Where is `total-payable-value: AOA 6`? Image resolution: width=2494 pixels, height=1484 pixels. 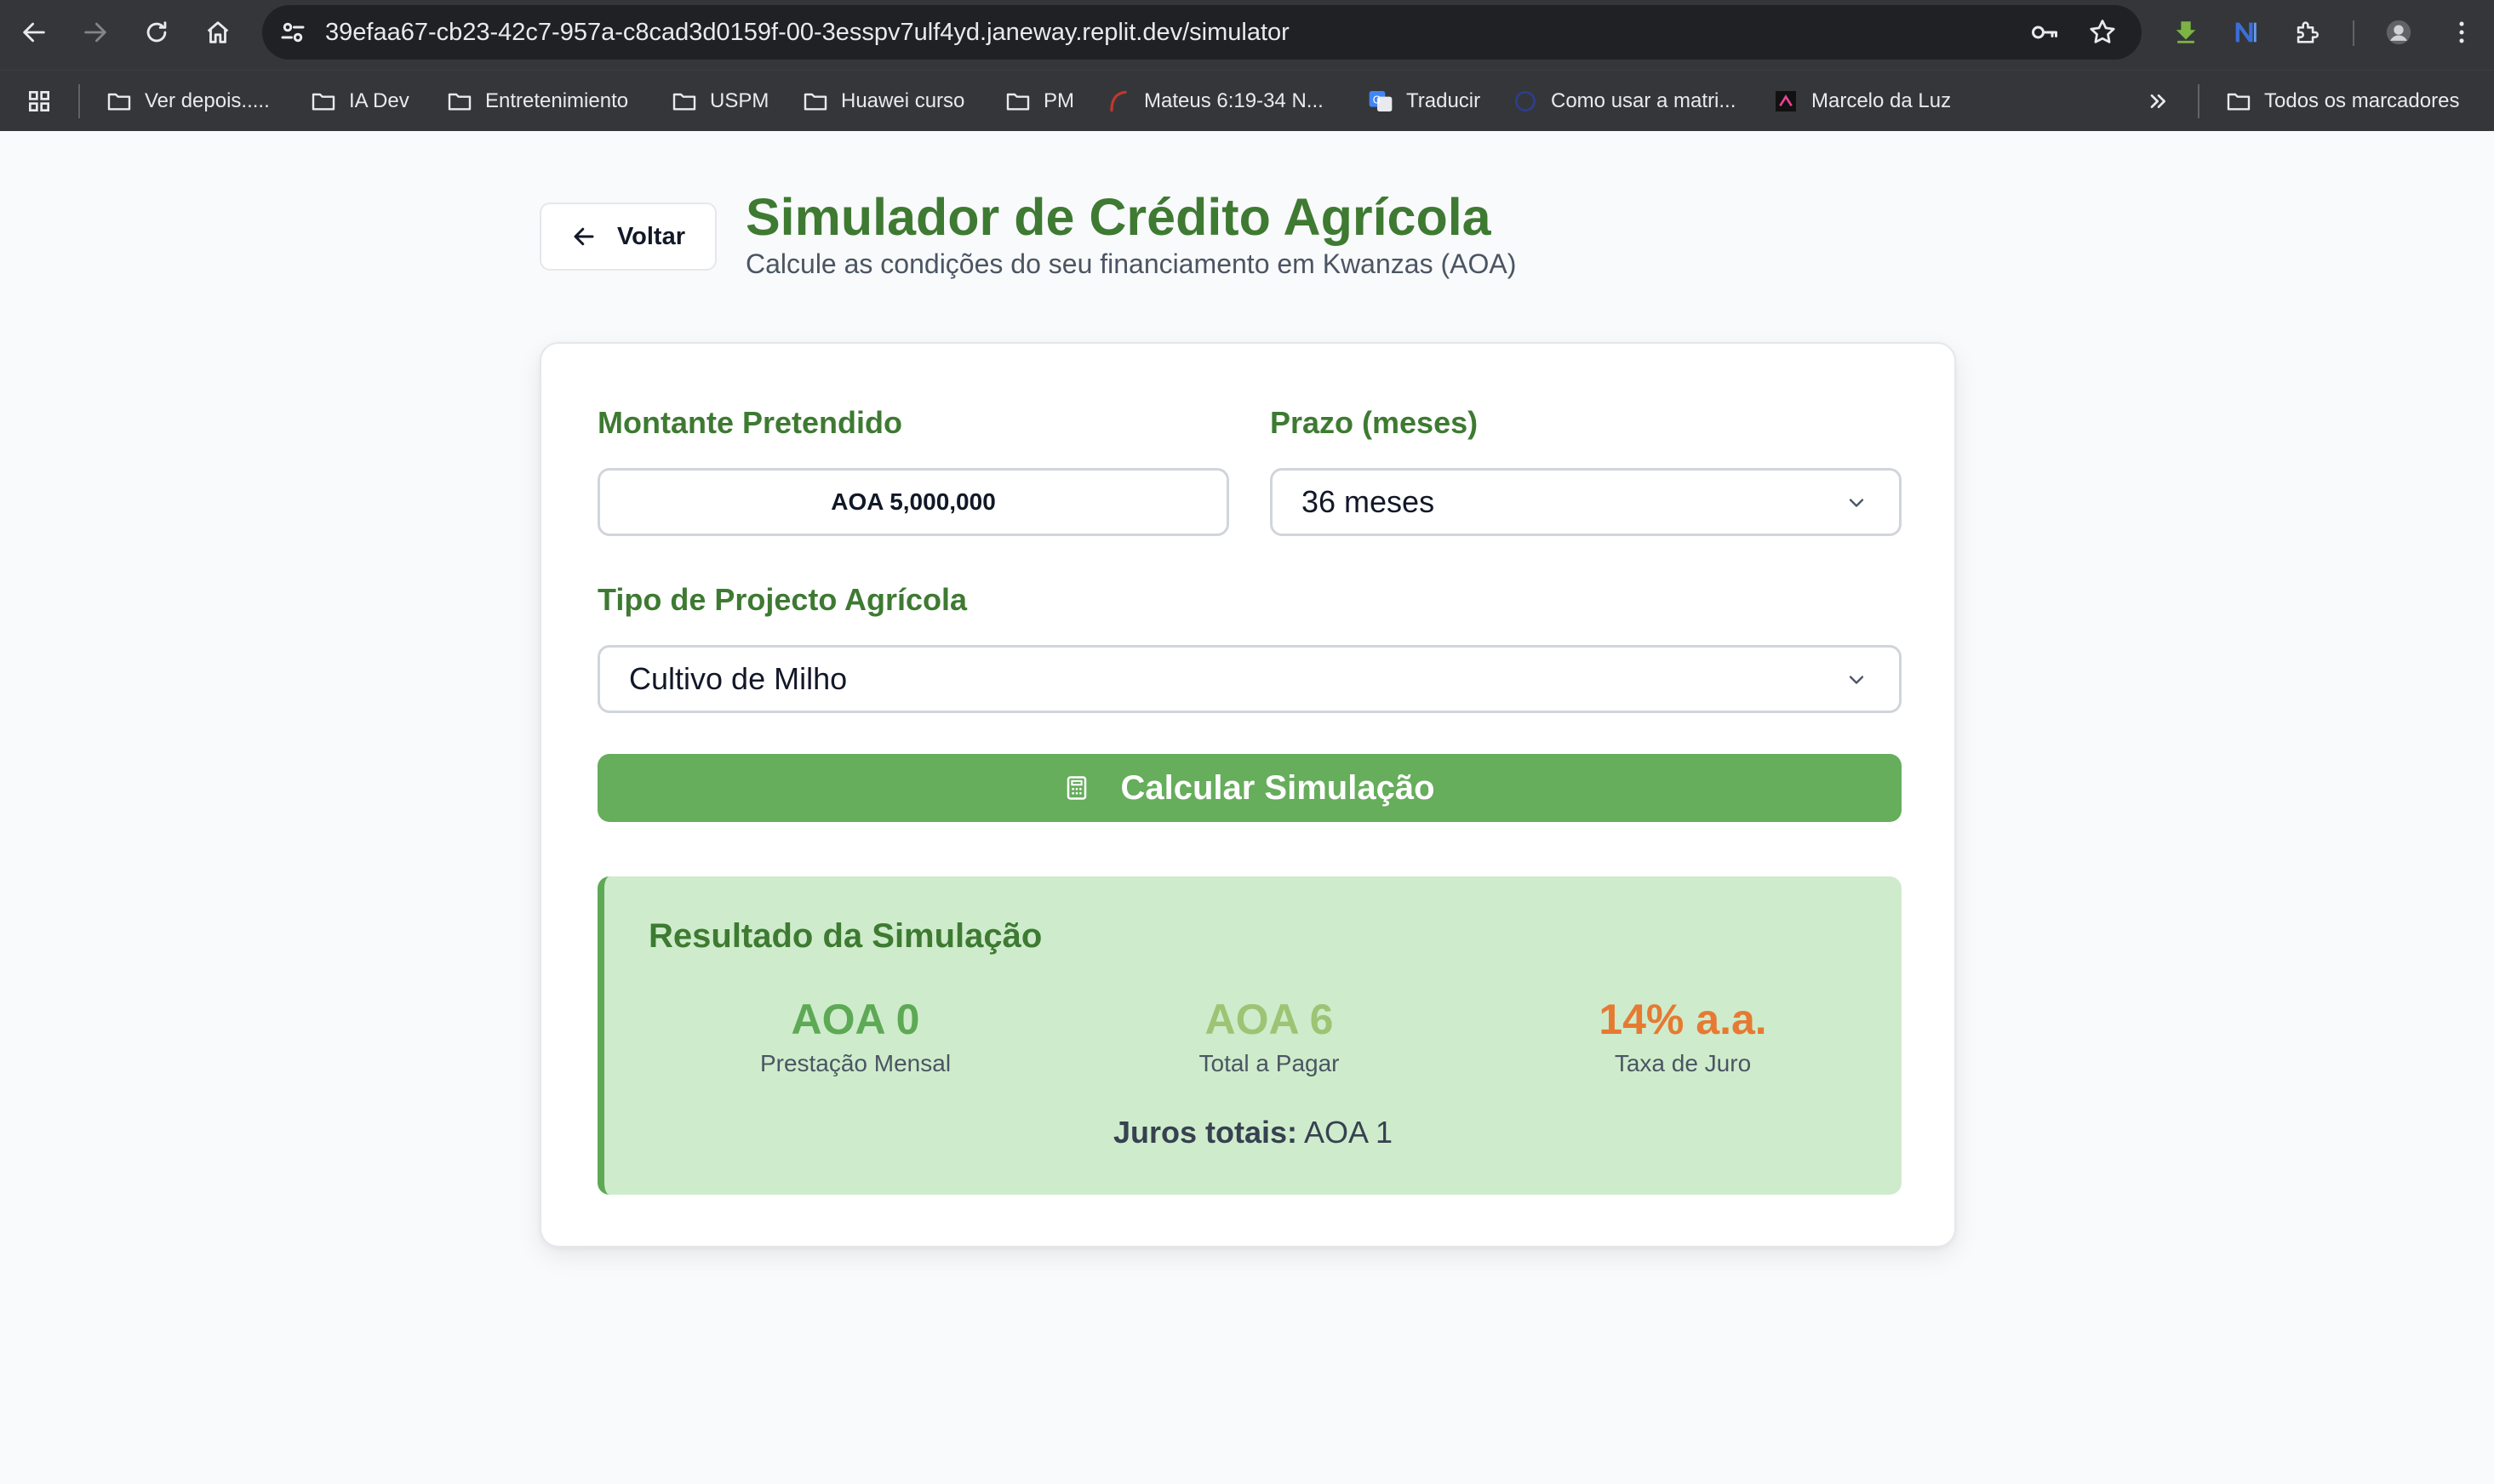 total-payable-value: AOA 6 is located at coordinates (1269, 1020).